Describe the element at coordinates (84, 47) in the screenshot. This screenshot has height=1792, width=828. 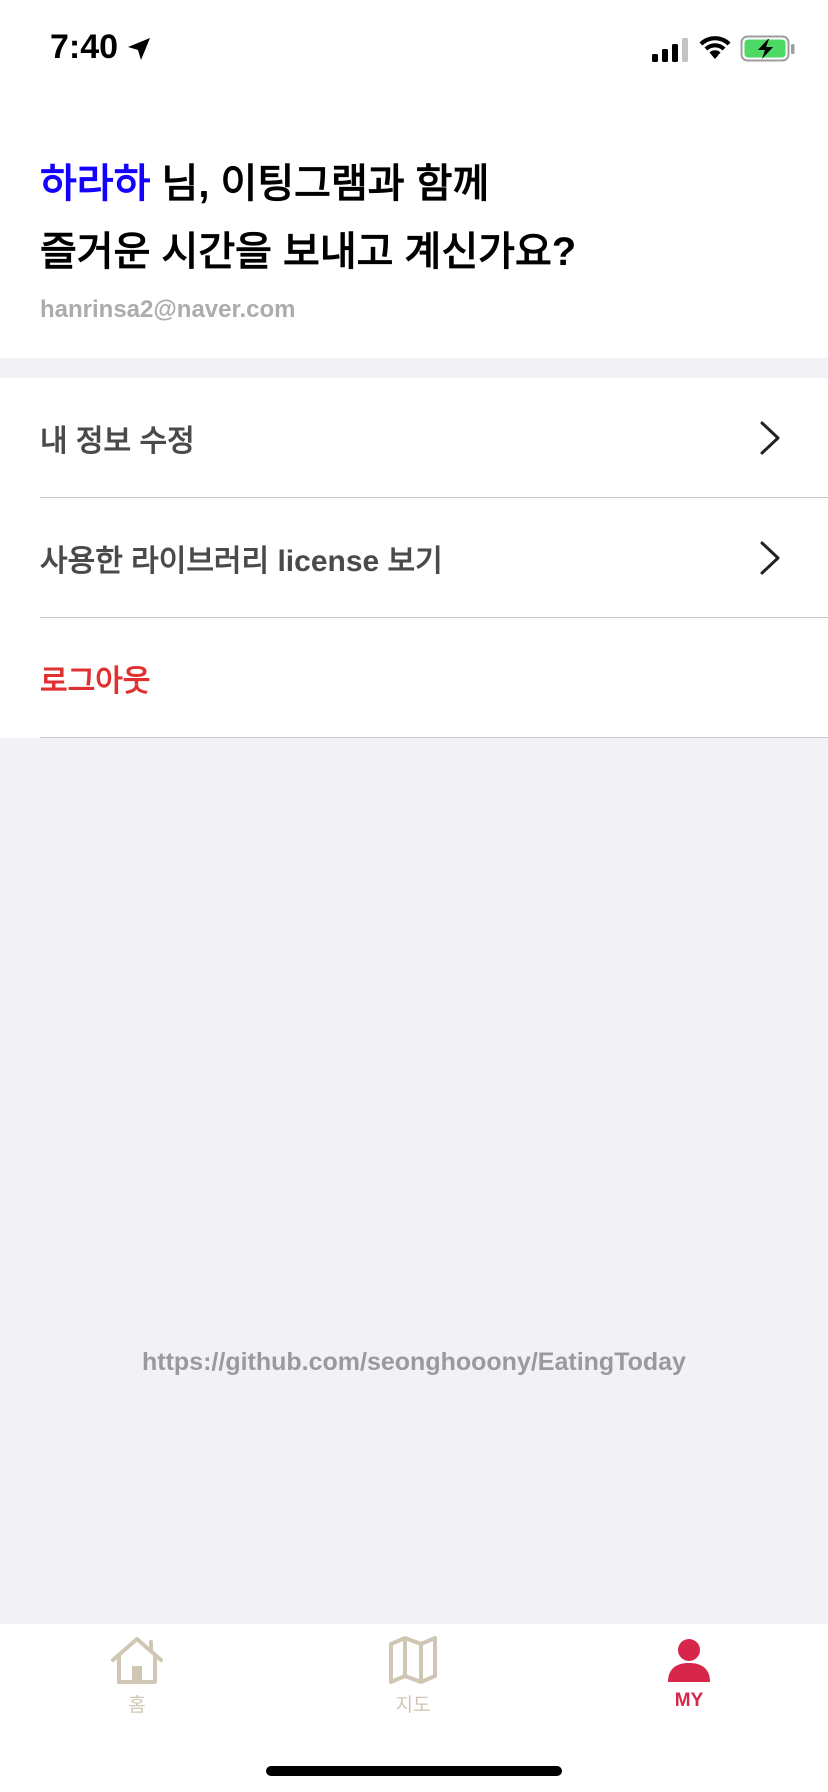
I see `status-time: 7:40` at that location.